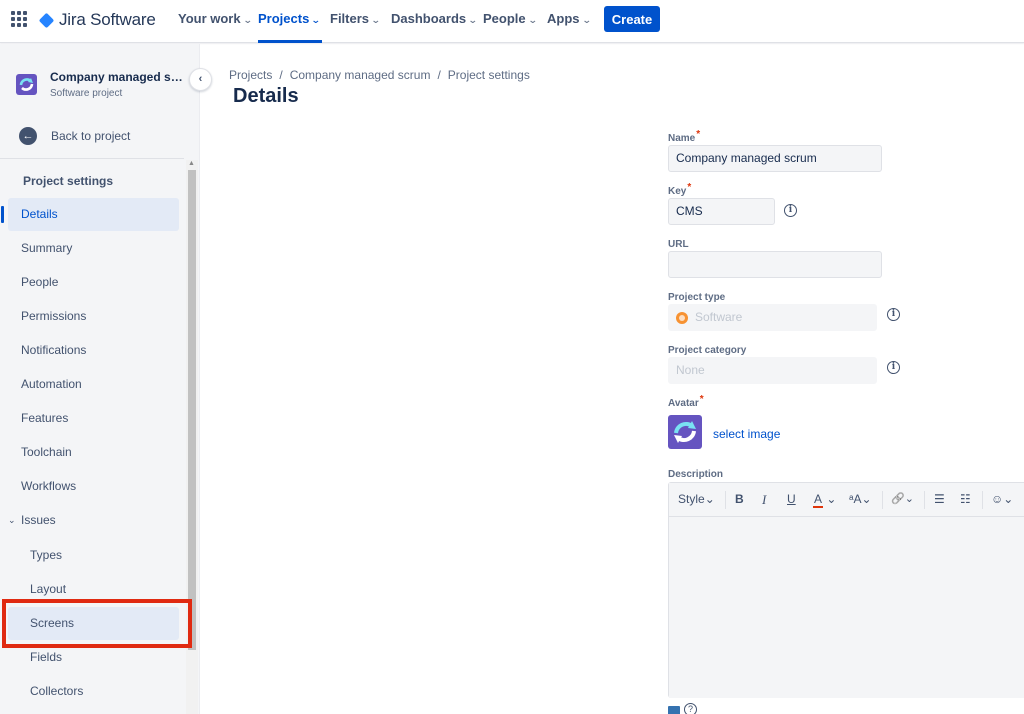  I want to click on link-icon: 🔗, so click(898, 499).